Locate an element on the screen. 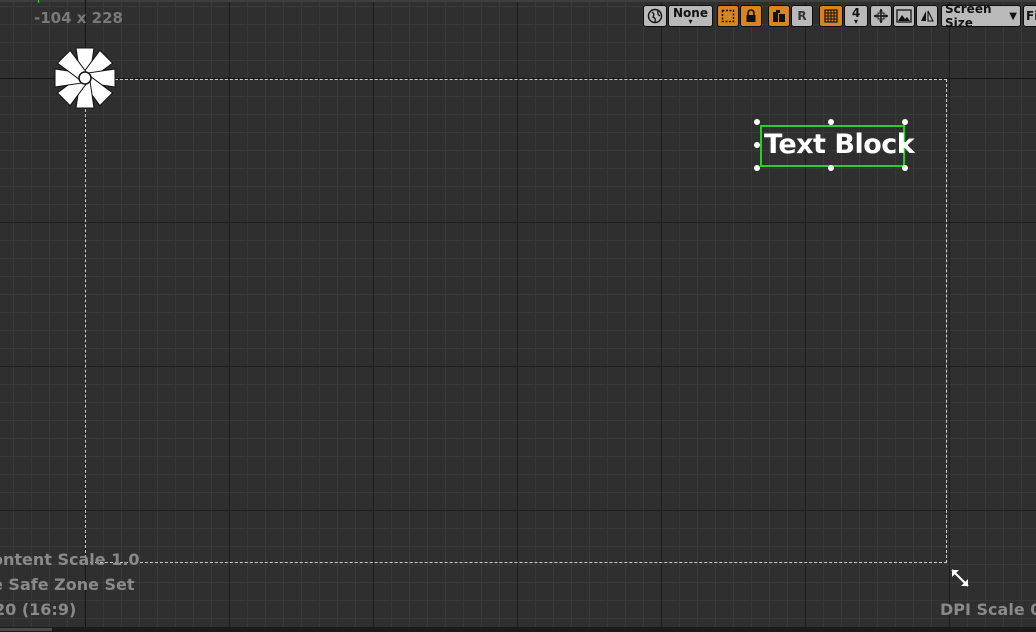  safe-zone-info: e Safe Zone Set is located at coordinates (67, 584).